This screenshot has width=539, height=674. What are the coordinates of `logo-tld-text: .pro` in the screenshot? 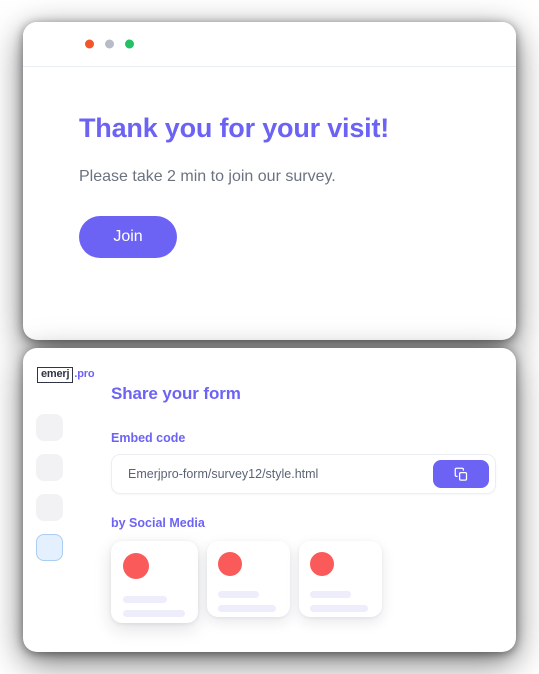 It's located at (84, 374).